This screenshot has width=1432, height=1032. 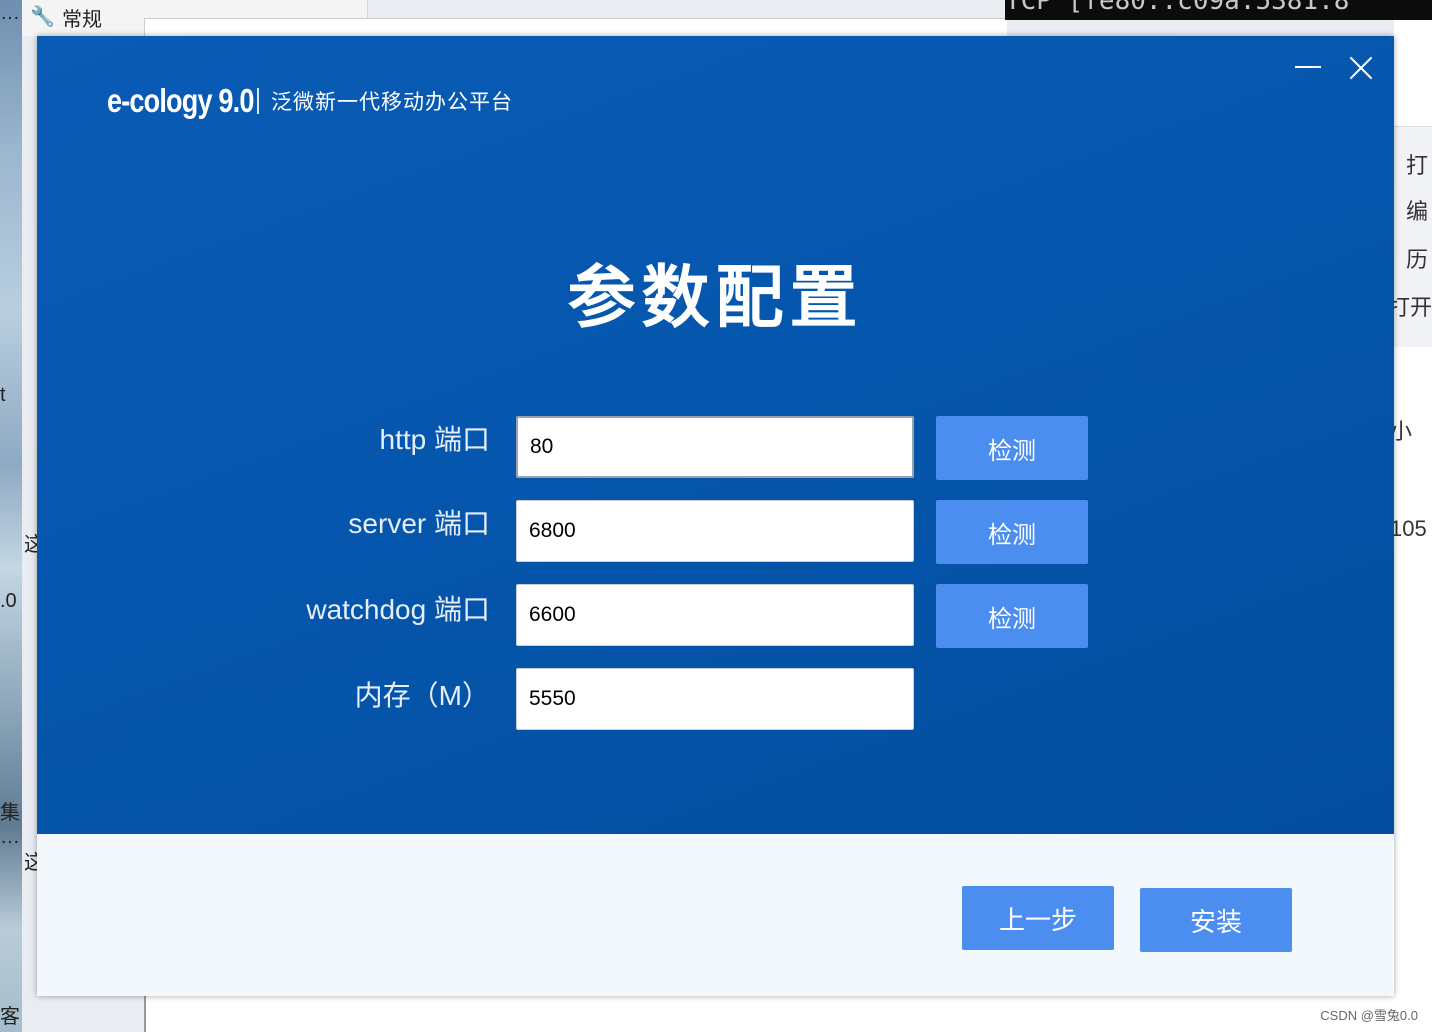 I want to click on background-text: .0, so click(x=8, y=601).